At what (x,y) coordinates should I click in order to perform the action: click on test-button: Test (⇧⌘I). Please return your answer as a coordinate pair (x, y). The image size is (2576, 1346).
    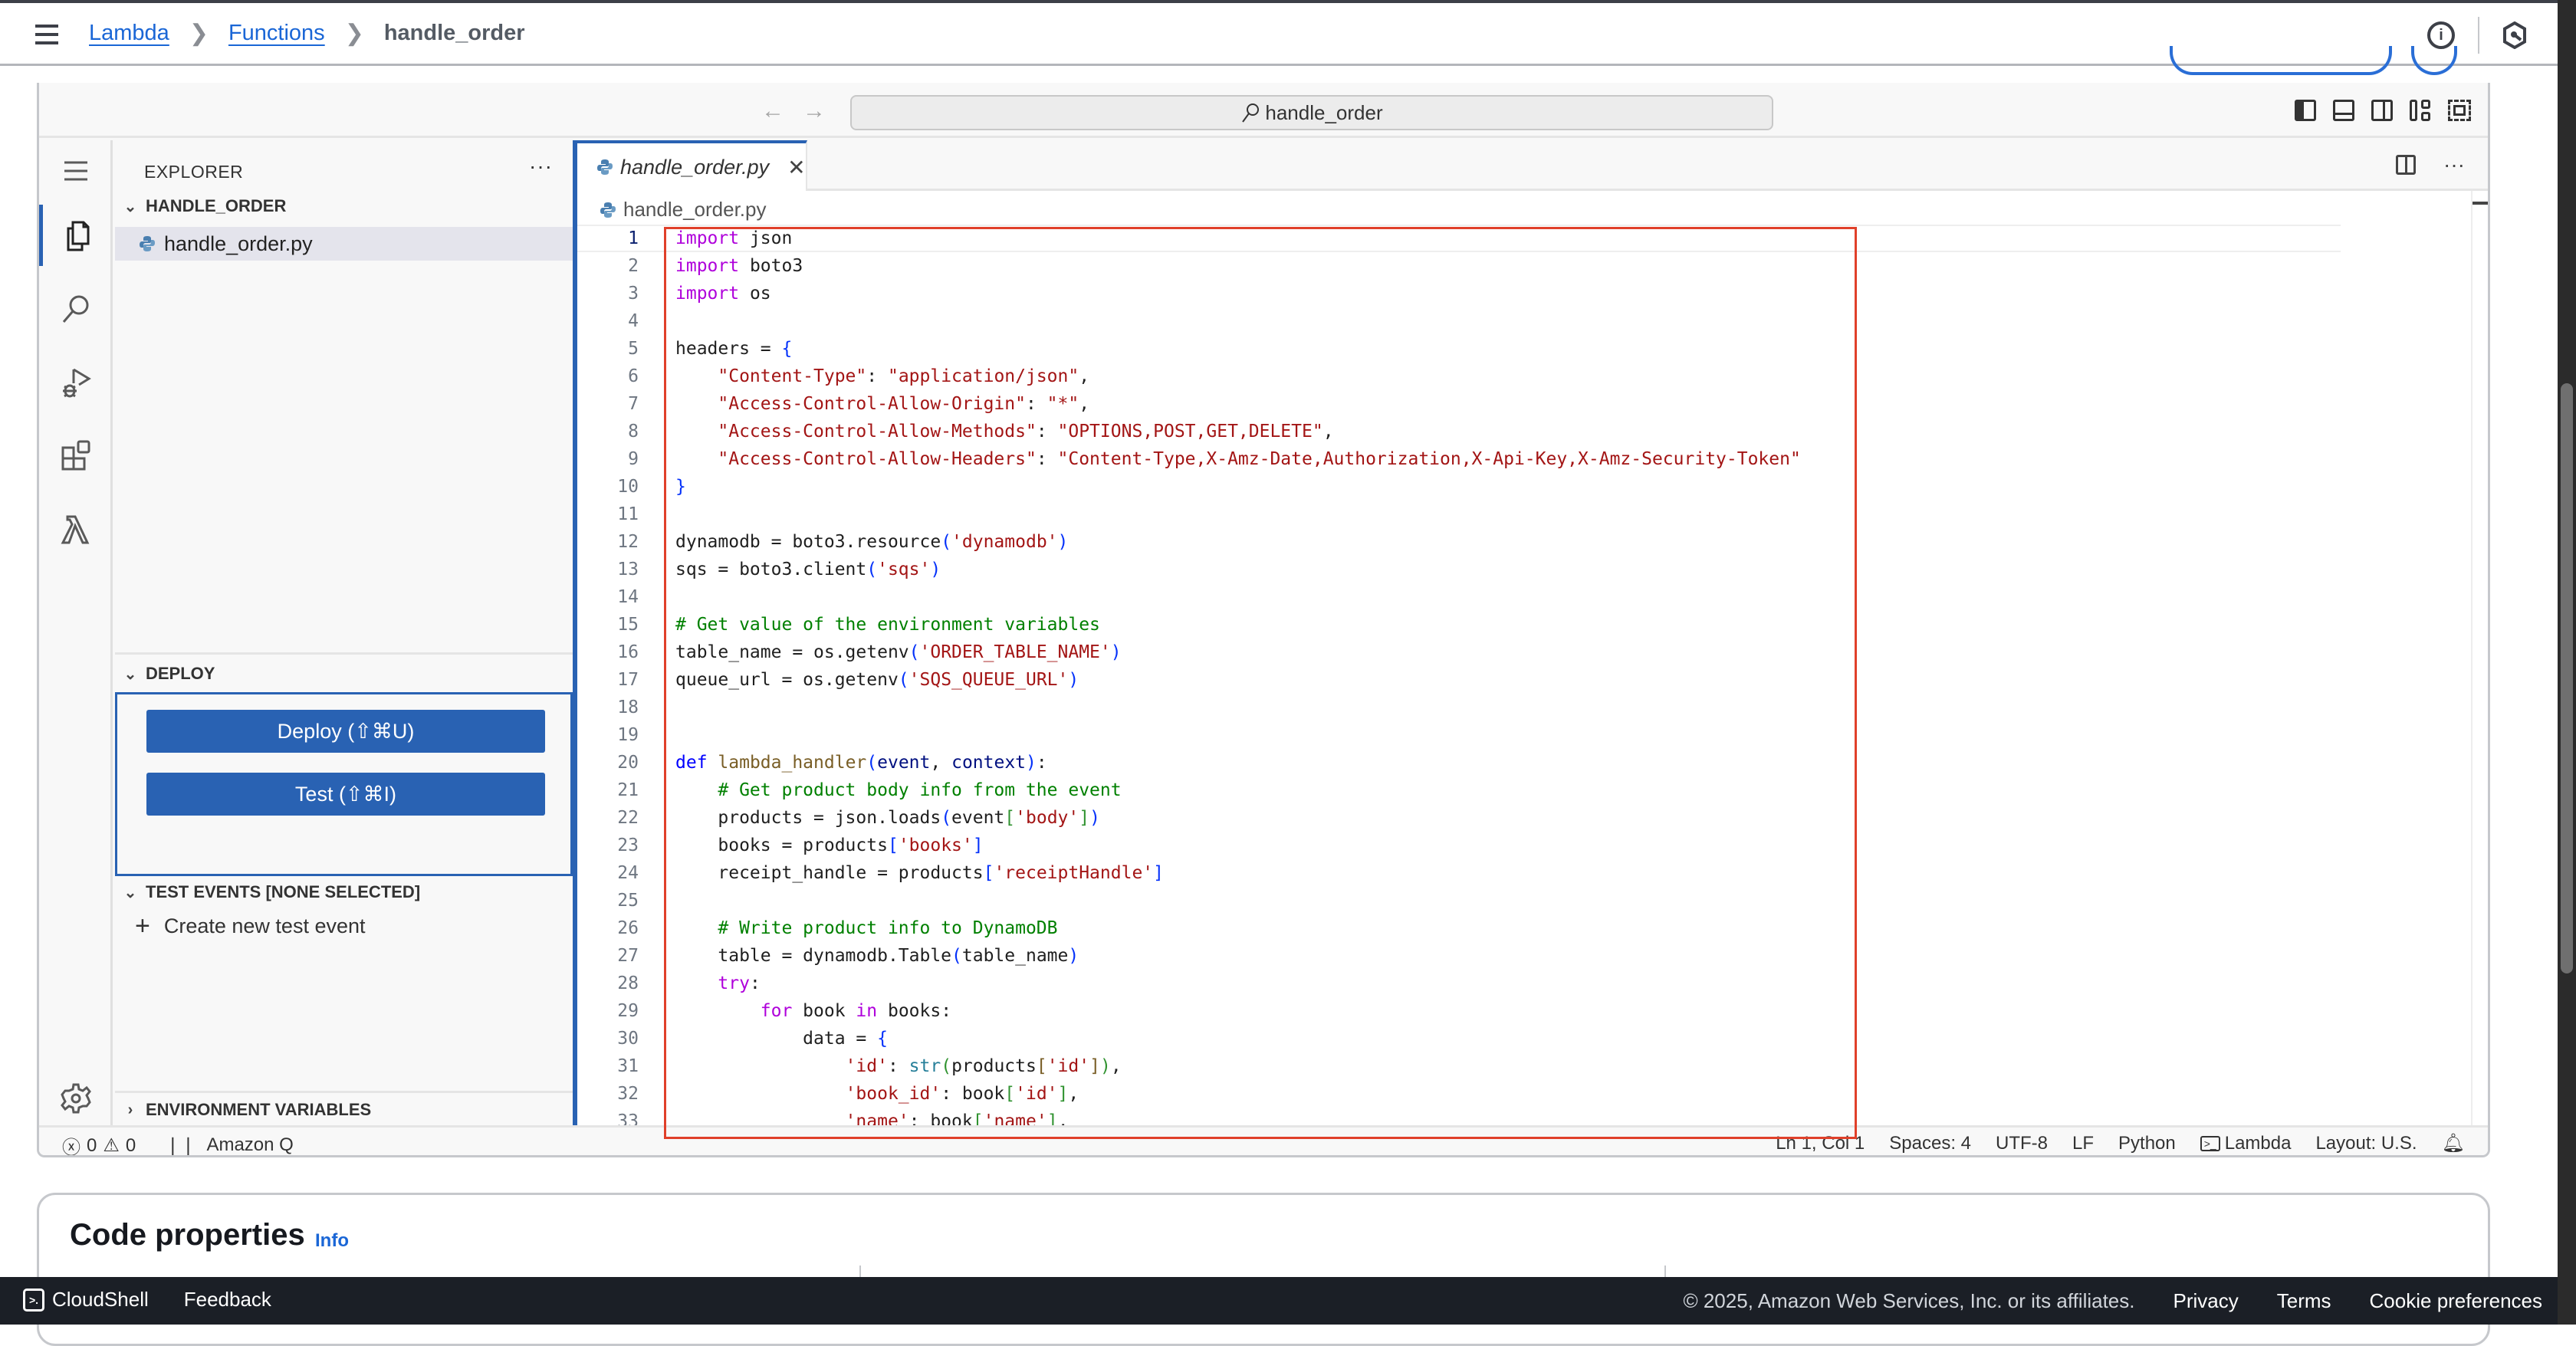
    Looking at the image, I should click on (346, 794).